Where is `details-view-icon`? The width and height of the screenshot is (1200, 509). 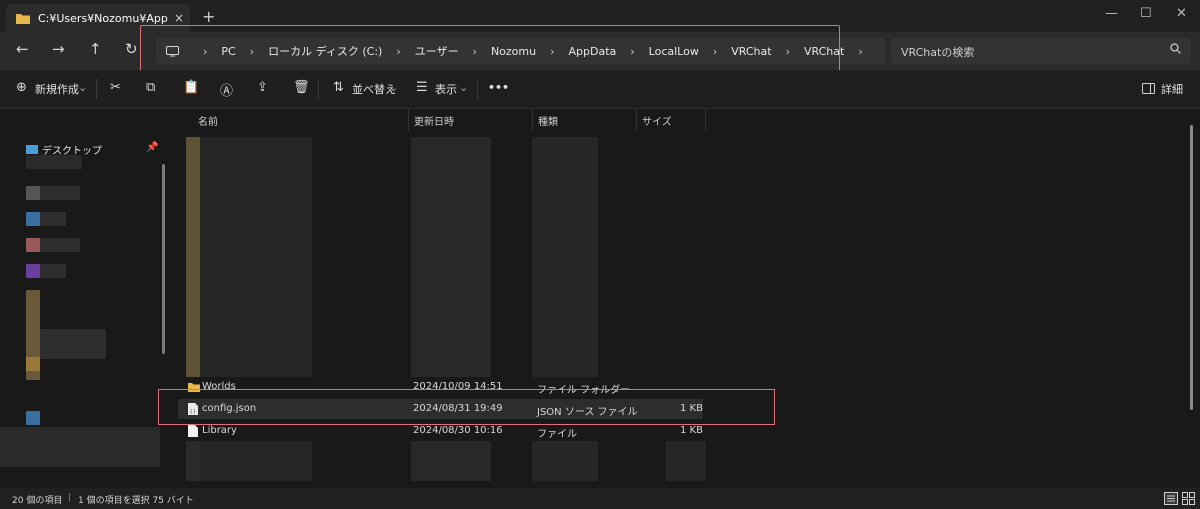
details-view-icon is located at coordinates (1171, 498).